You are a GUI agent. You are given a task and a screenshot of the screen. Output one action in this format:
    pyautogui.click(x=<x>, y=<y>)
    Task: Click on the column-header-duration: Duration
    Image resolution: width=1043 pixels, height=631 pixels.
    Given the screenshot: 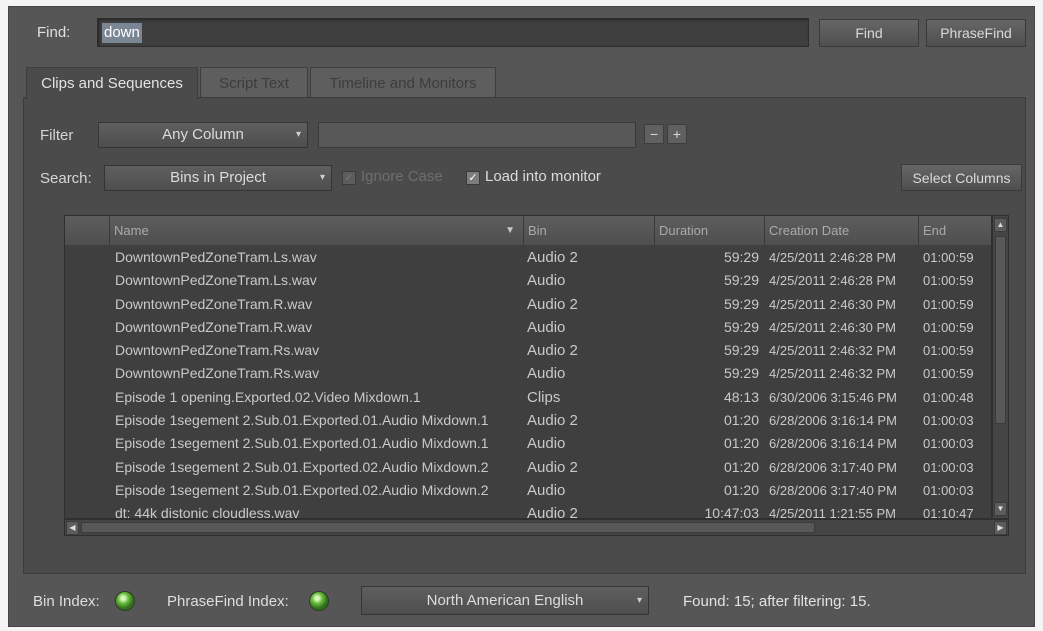 What is the action you would take?
    pyautogui.click(x=710, y=230)
    